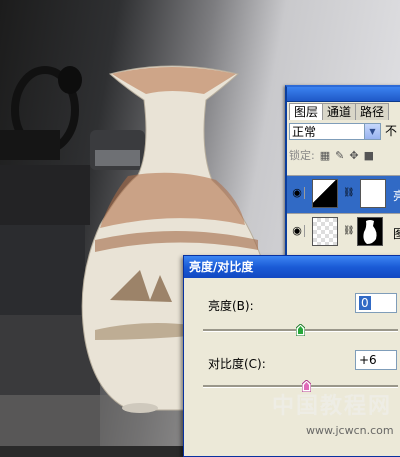 The width and height of the screenshot is (400, 457). What do you see at coordinates (343, 94) in the screenshot?
I see `layers-panel-titlebar` at bounding box center [343, 94].